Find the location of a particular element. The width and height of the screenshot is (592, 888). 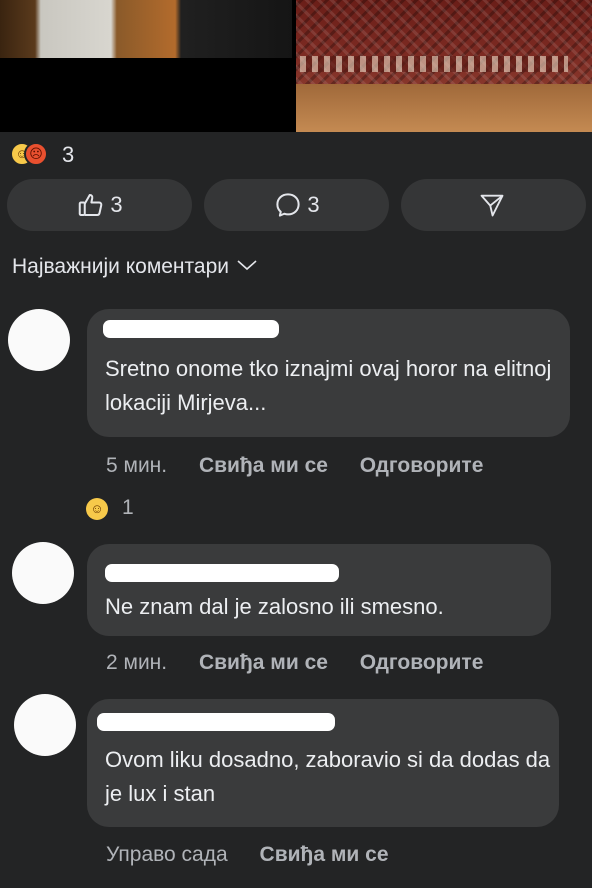

comments-sort-dropdown: Најважнији коментари is located at coordinates (135, 267).